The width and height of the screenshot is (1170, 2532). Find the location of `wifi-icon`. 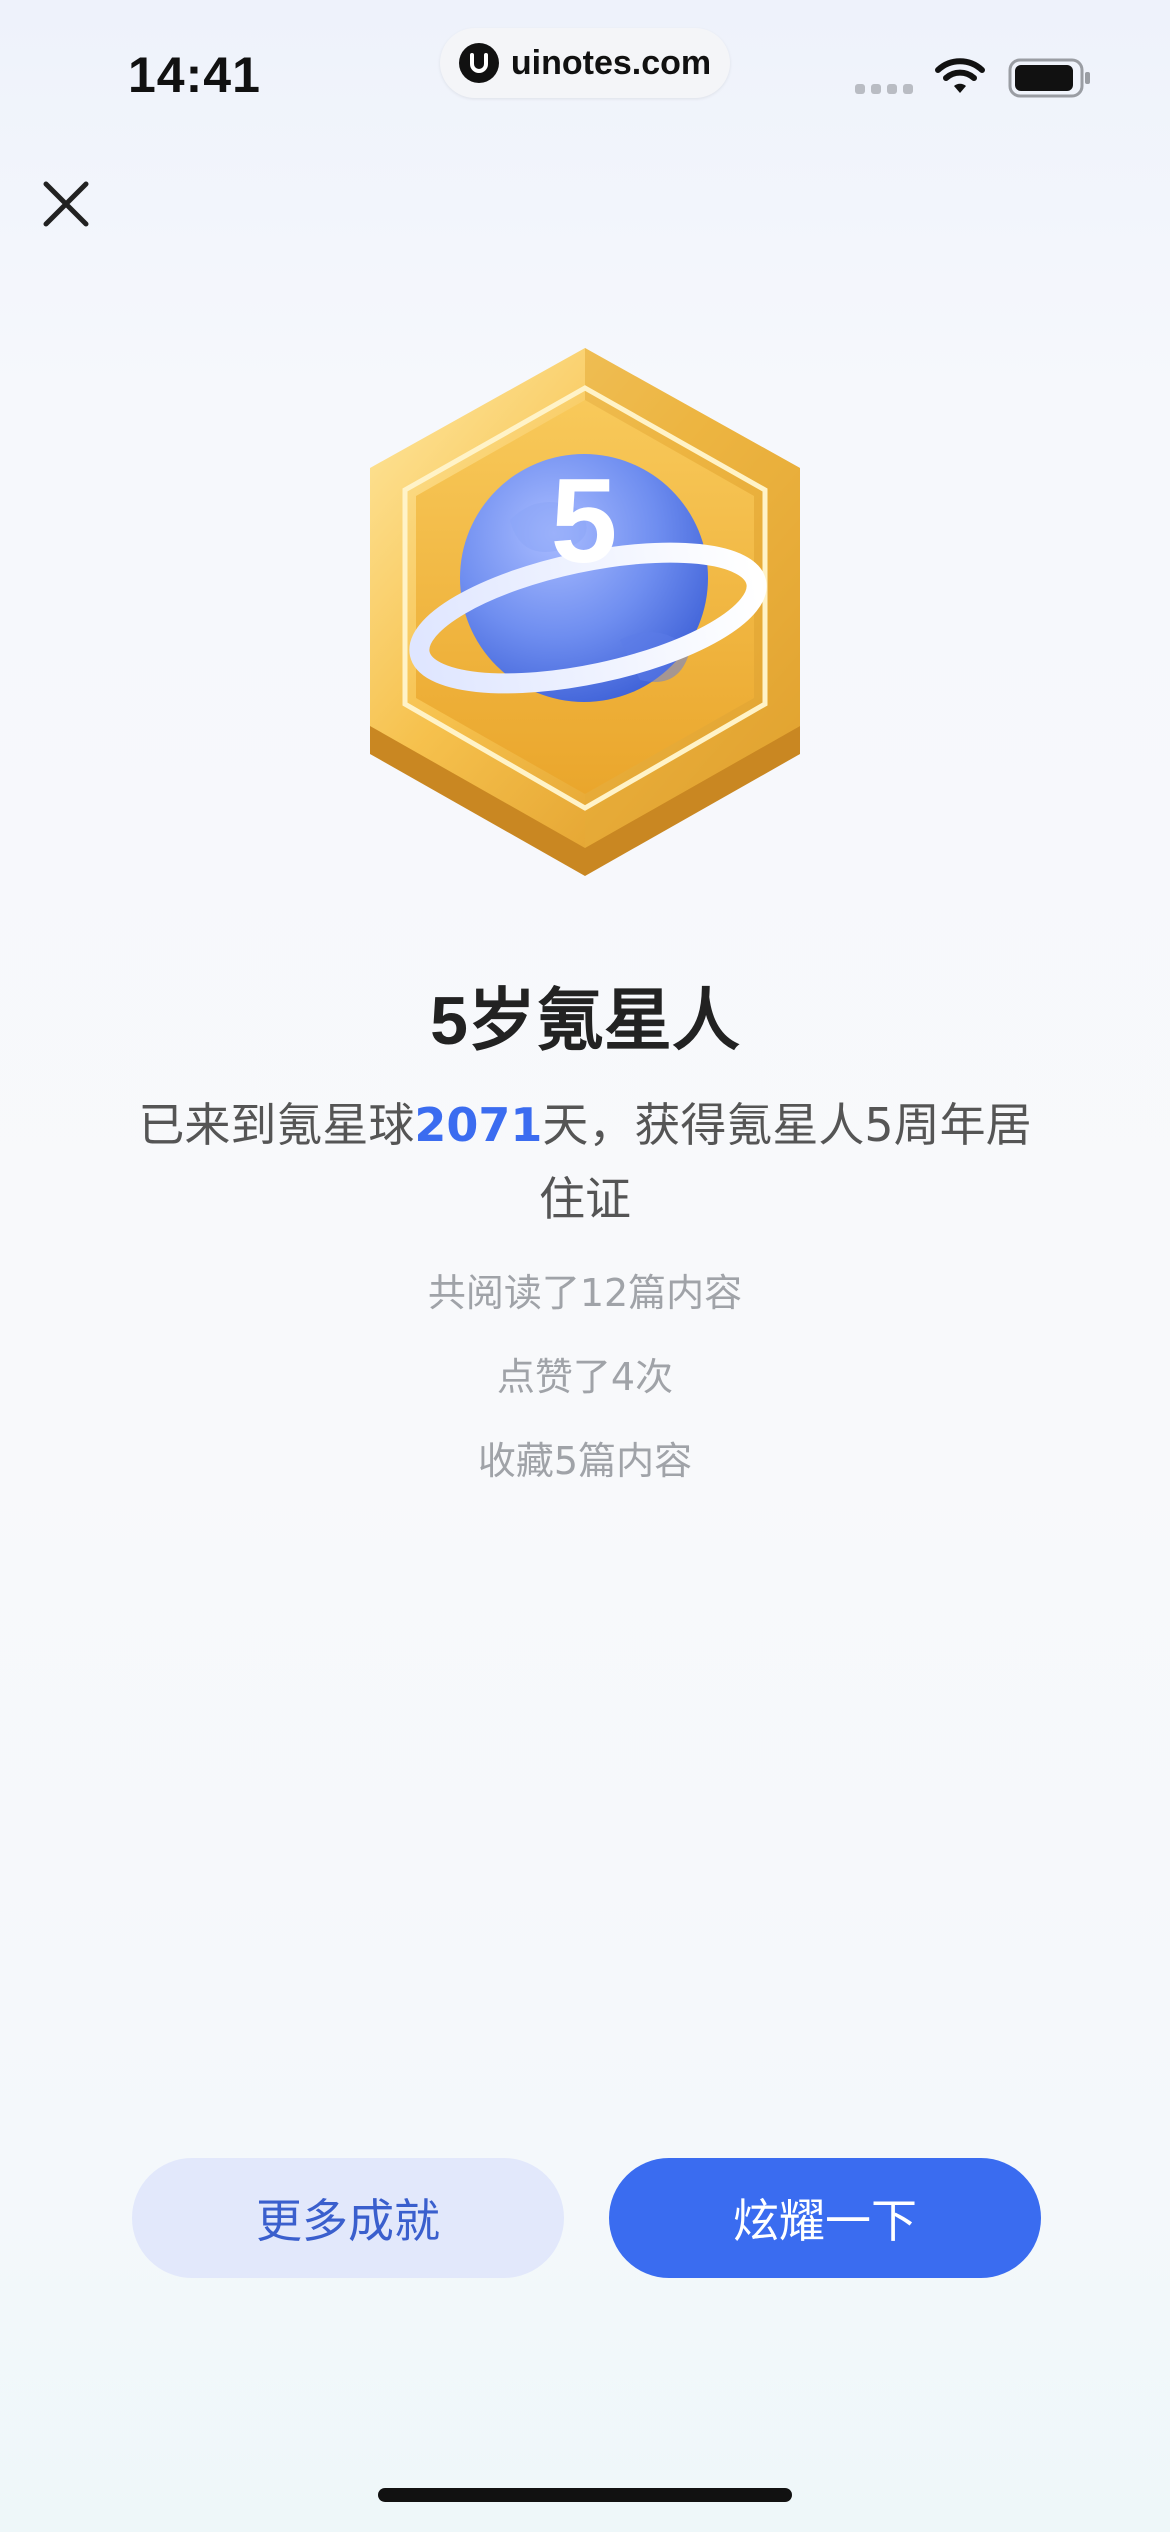

wifi-icon is located at coordinates (960, 78).